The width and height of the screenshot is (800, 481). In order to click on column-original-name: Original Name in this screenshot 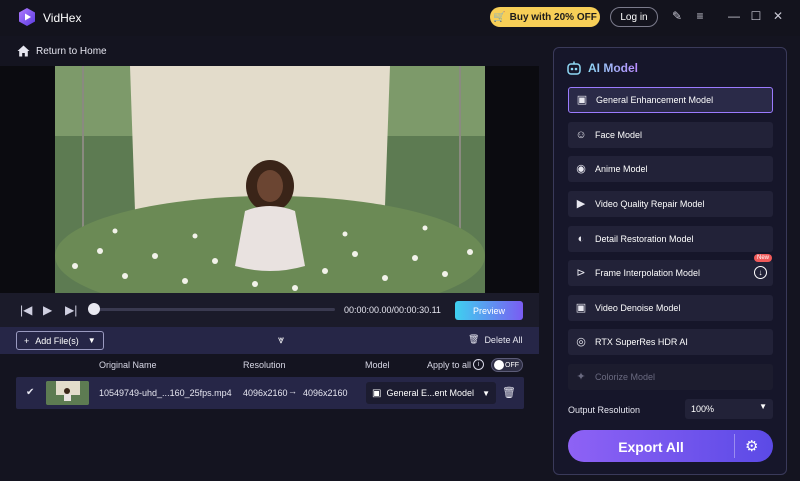, I will do `click(128, 365)`.